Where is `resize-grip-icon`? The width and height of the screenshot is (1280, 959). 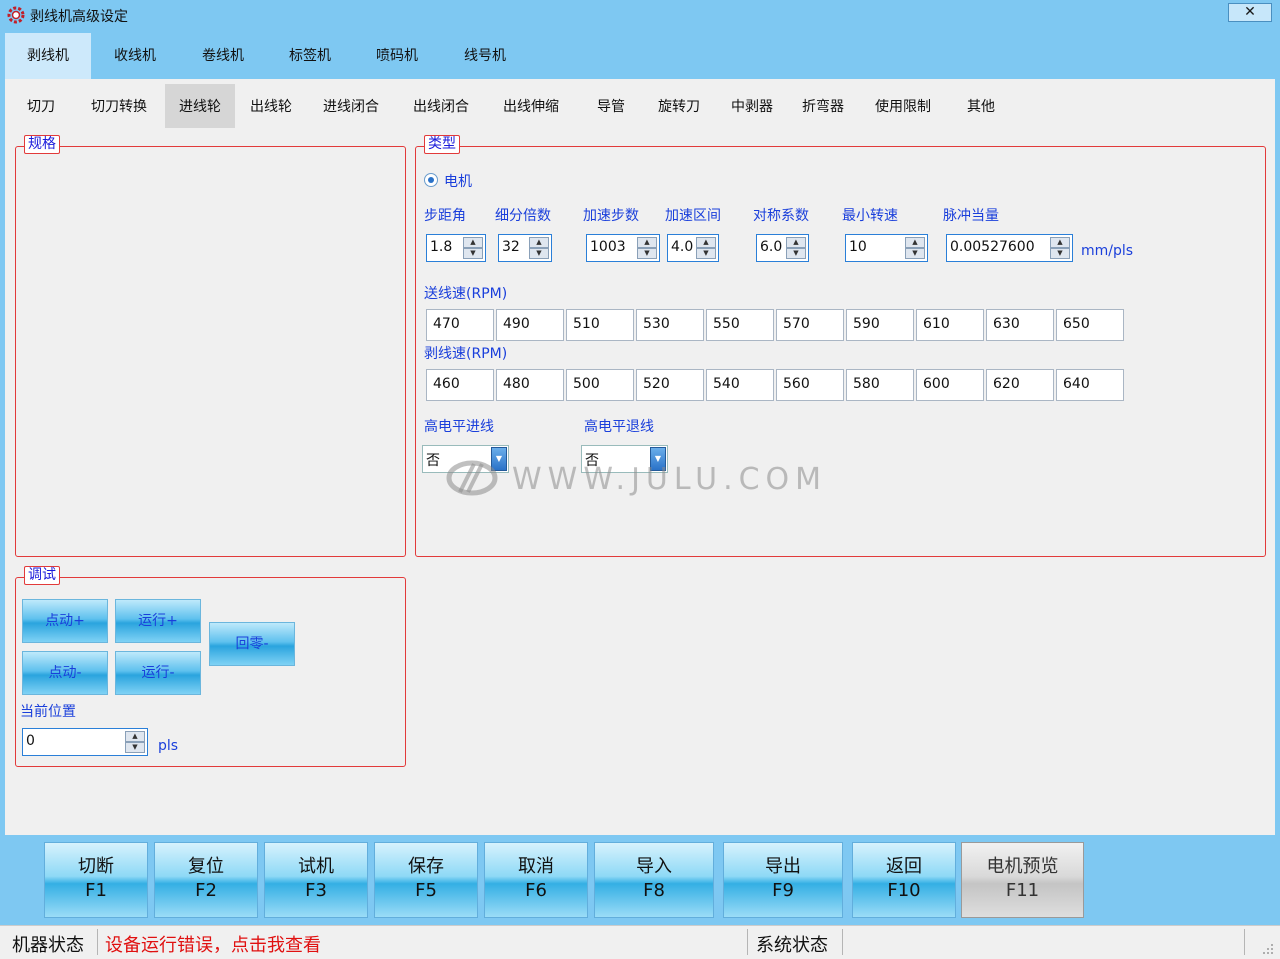 resize-grip-icon is located at coordinates (1268, 949).